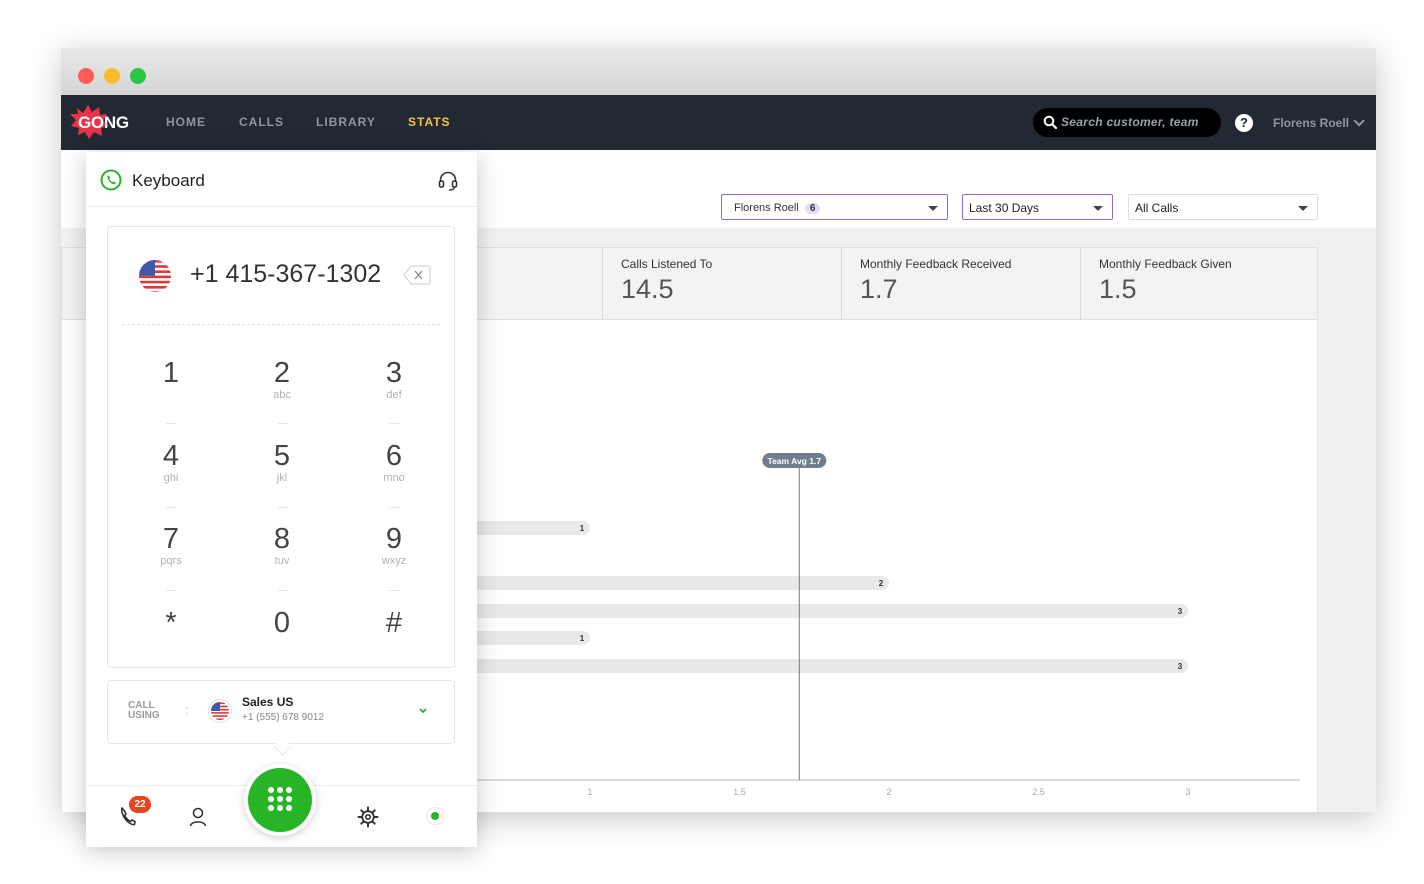 Image resolution: width=1424 pixels, height=884 pixels. What do you see at coordinates (283, 717) in the screenshot?
I see `call-using-number: +1 (555) 678 9012` at bounding box center [283, 717].